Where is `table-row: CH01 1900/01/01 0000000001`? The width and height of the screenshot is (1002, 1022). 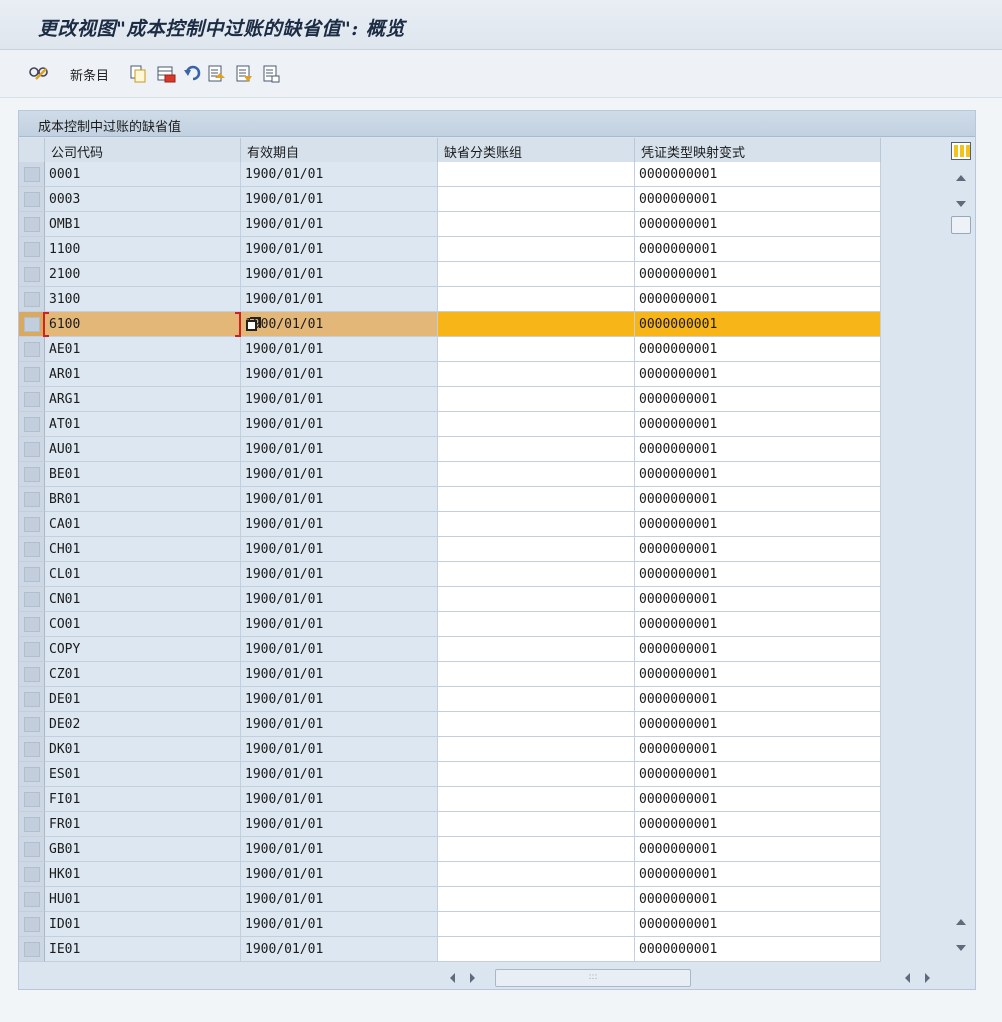 table-row: CH01 1900/01/01 0000000001 is located at coordinates (452, 549).